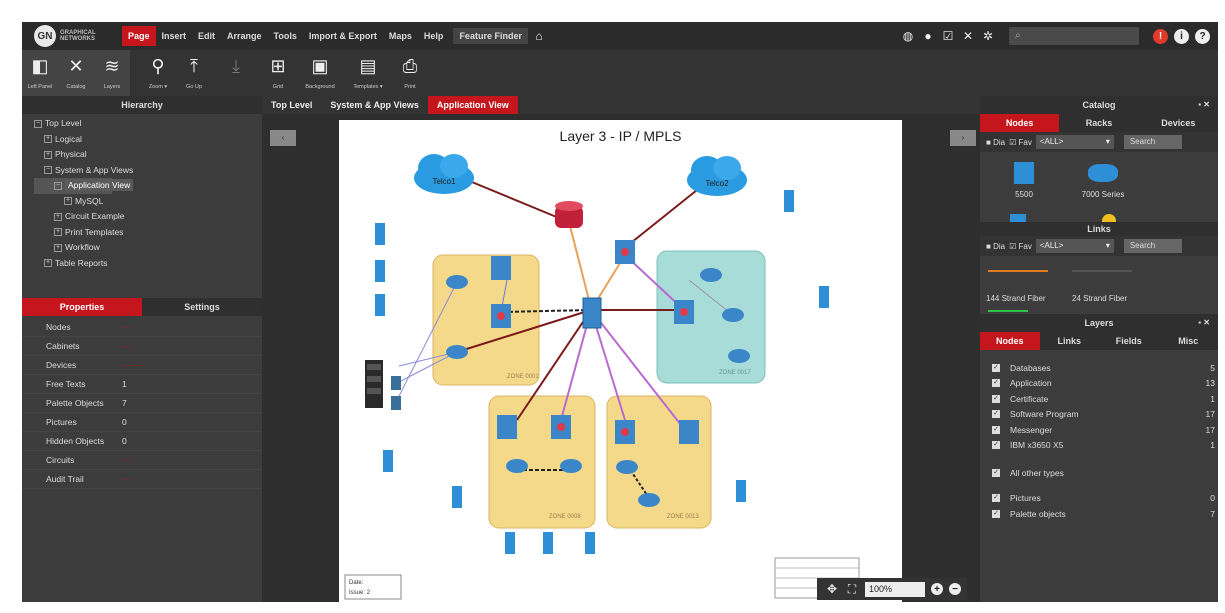 This screenshot has height=613, width=1225. I want to click on menu-import-export: Import & Export, so click(343, 36).